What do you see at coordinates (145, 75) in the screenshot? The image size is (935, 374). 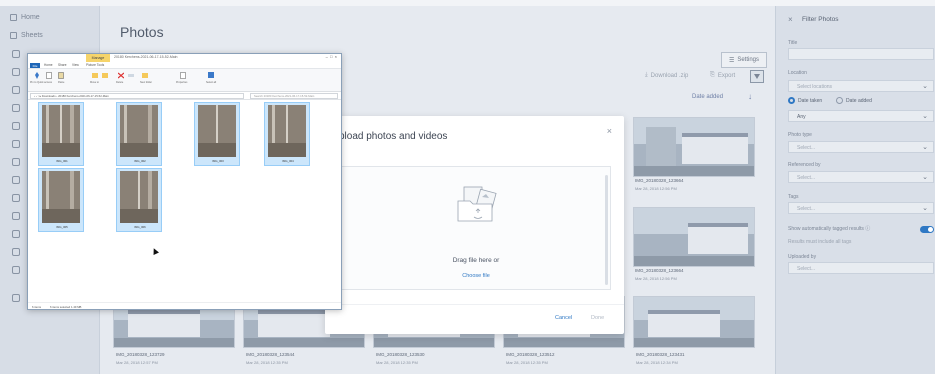 I see `new-folder-icon` at bounding box center [145, 75].